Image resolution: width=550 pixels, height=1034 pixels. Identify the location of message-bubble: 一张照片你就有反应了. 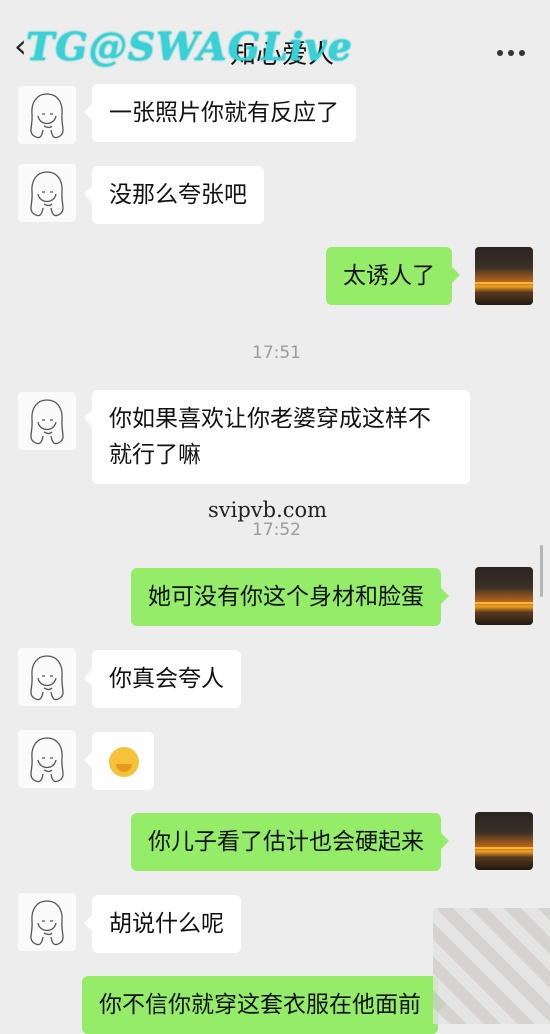
(220, 113).